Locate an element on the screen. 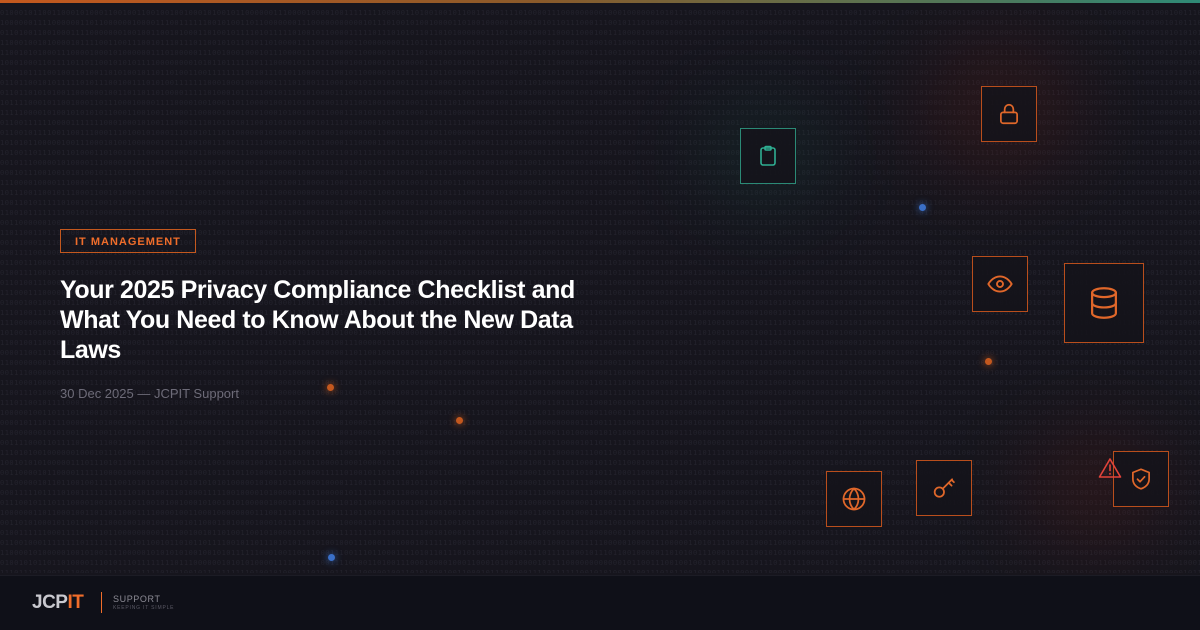  logo-tagline: SUPPORT KEEPING IT SIMPLE is located at coordinates (143, 603).